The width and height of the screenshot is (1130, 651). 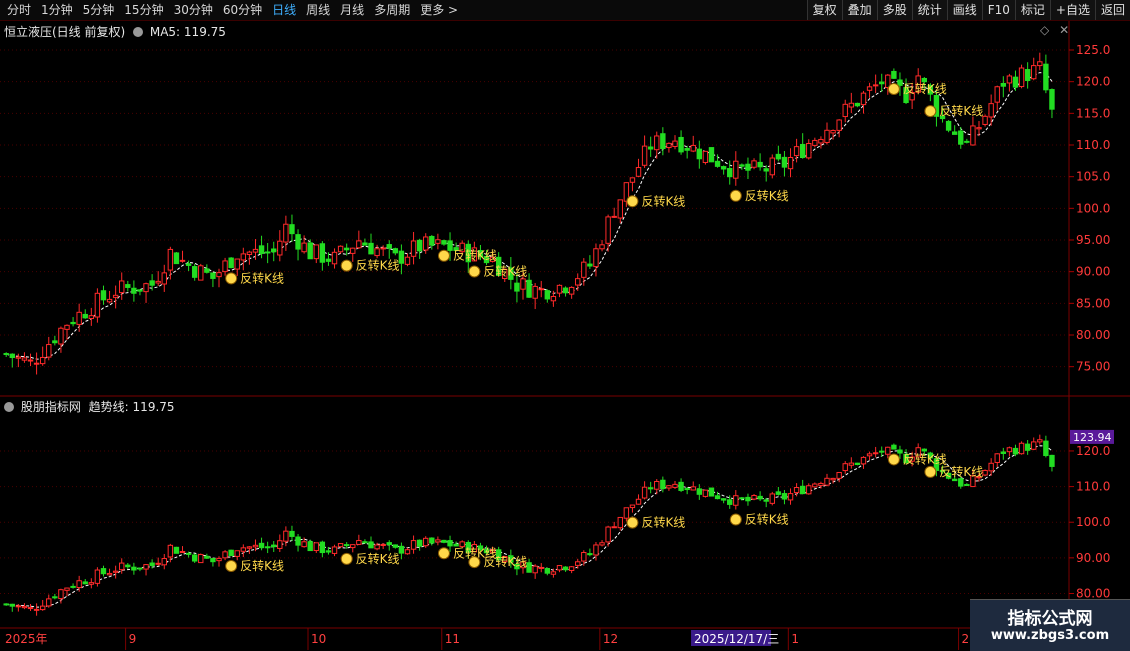 I want to click on period-tab-9: 多周期, so click(x=392, y=10).